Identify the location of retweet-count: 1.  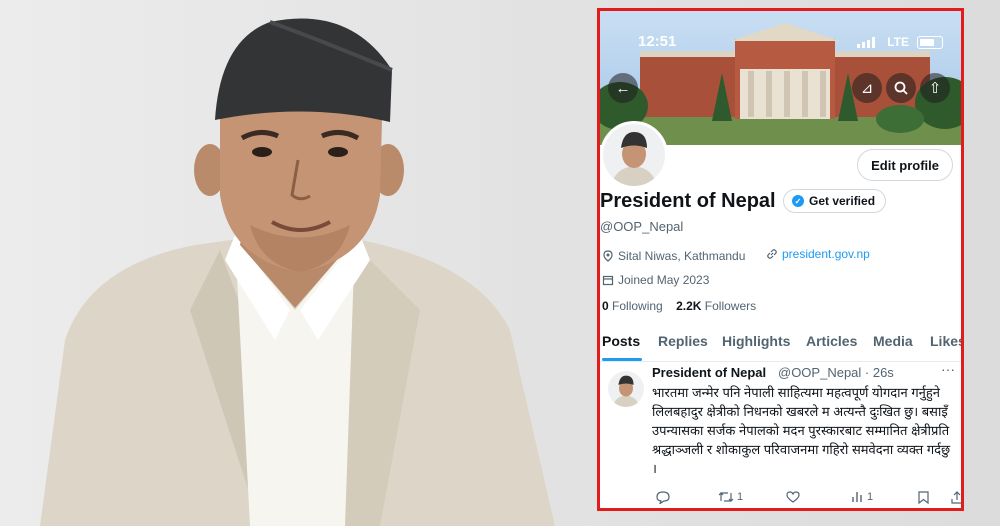
(740, 497).